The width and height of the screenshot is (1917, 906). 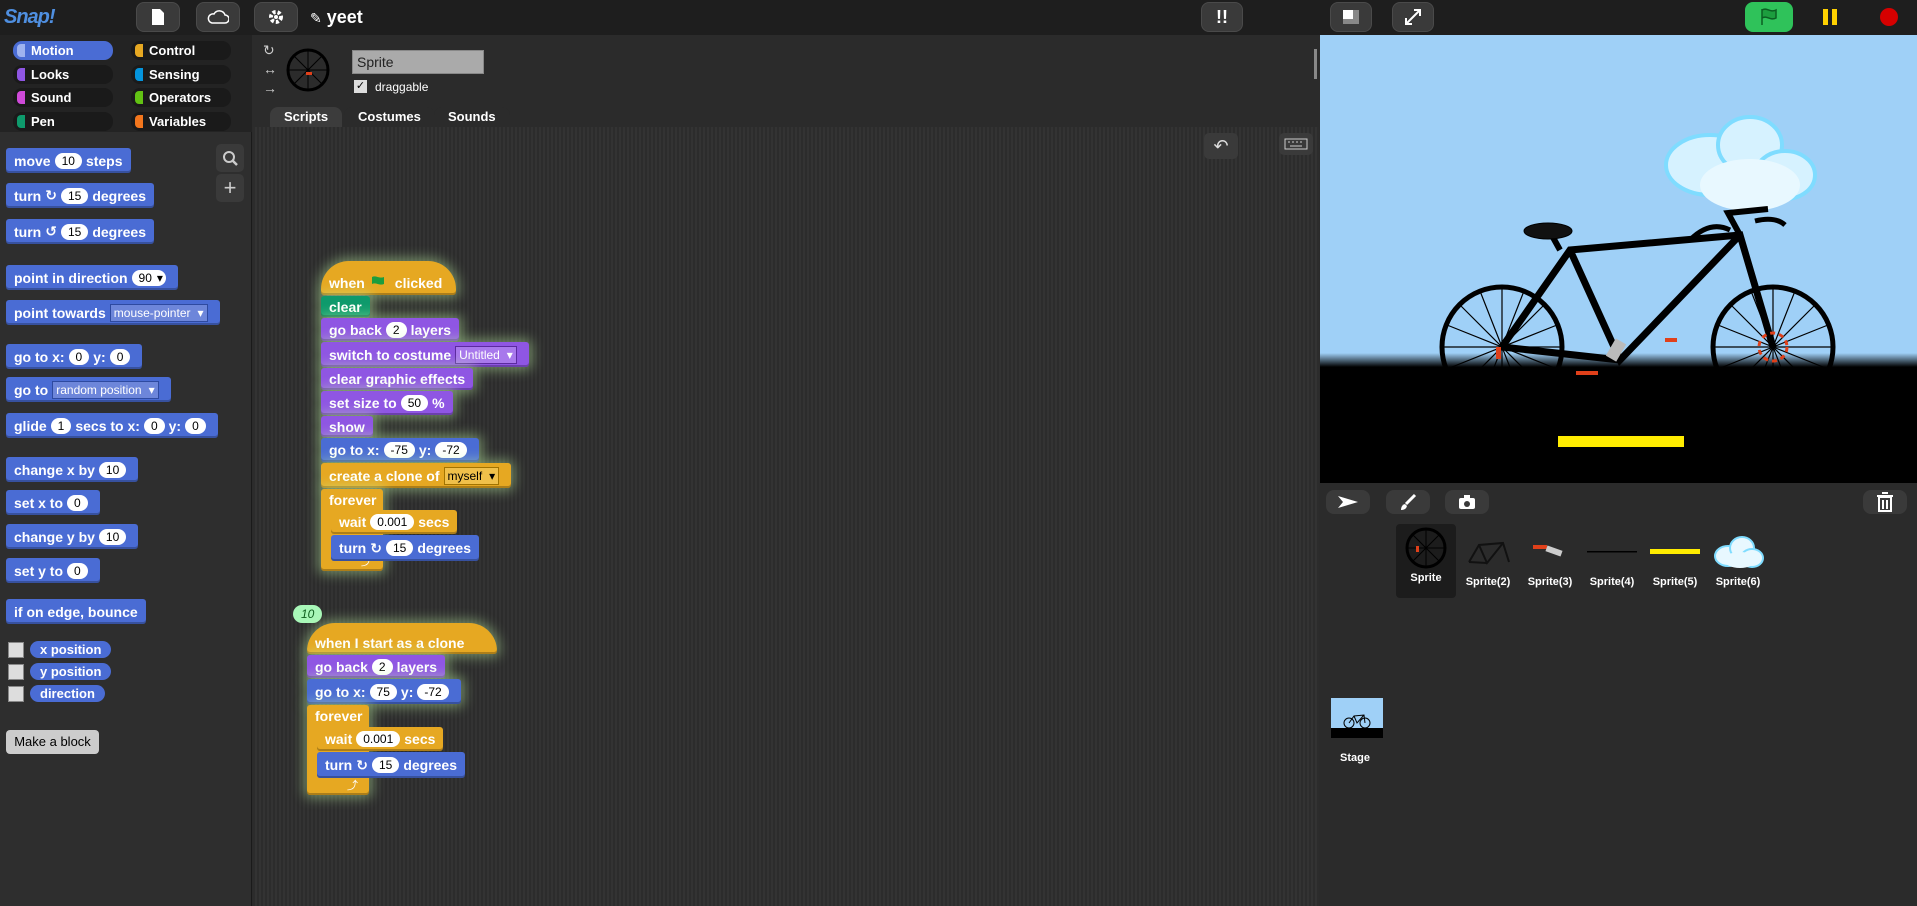 What do you see at coordinates (388, 278) in the screenshot?
I see `when-flag-clicked-hat: when clicked` at bounding box center [388, 278].